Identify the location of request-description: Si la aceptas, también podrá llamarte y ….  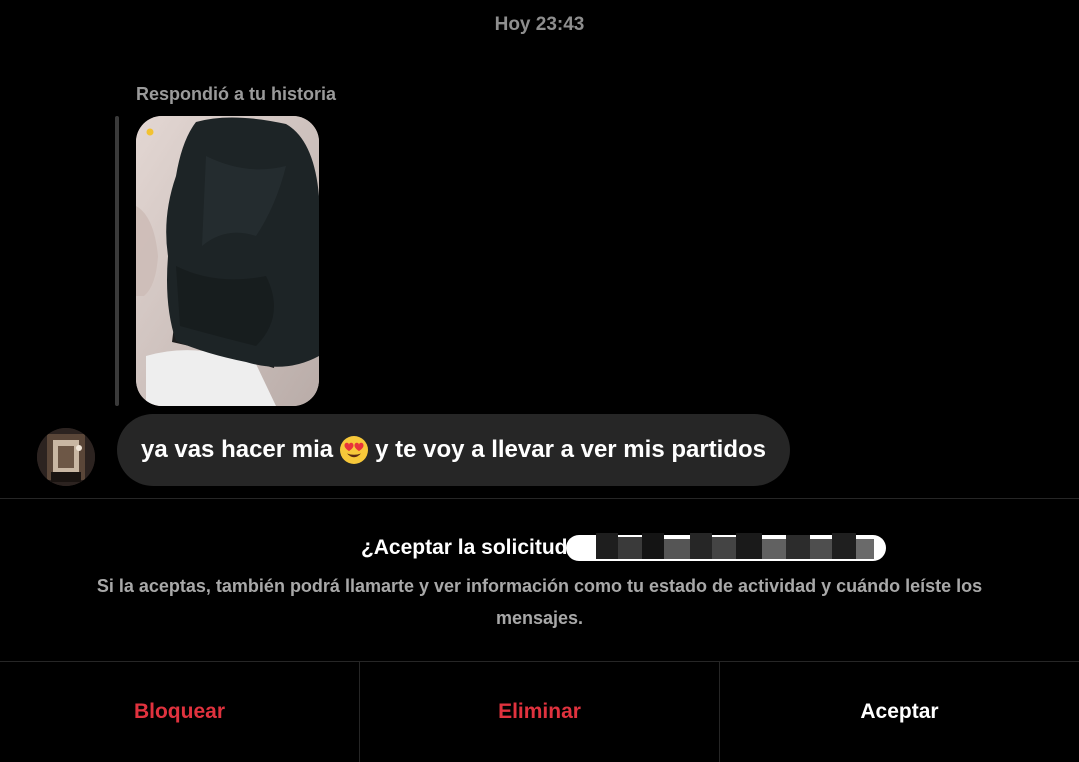
(539, 602).